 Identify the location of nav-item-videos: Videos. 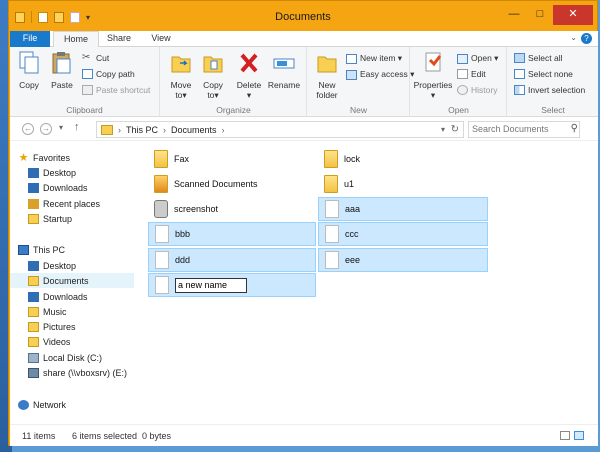
(81, 341).